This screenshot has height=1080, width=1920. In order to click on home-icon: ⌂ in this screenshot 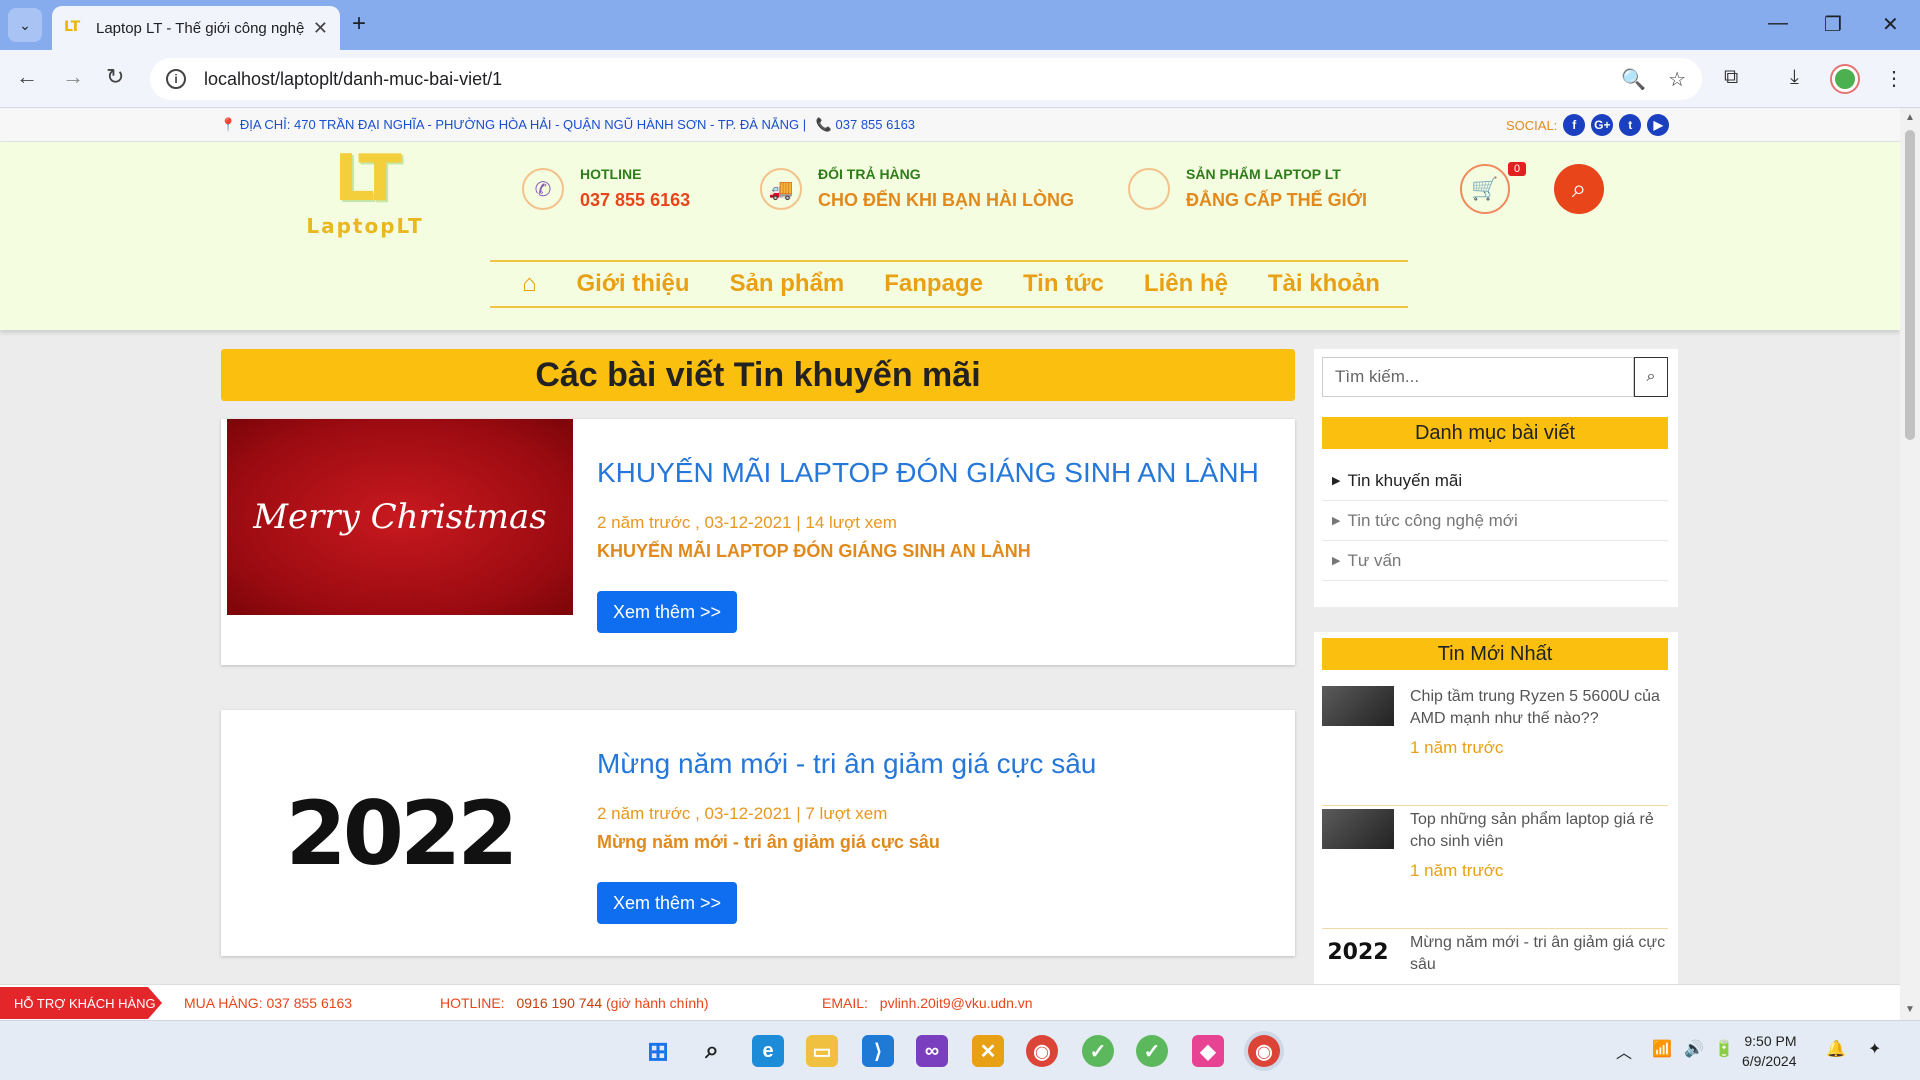, I will do `click(529, 284)`.